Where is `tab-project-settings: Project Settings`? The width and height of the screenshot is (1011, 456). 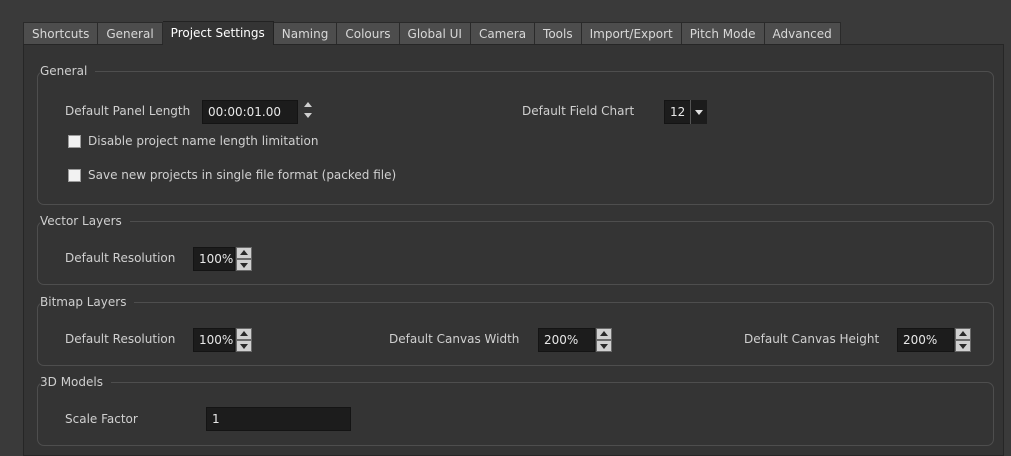
tab-project-settings: Project Settings is located at coordinates (218, 33).